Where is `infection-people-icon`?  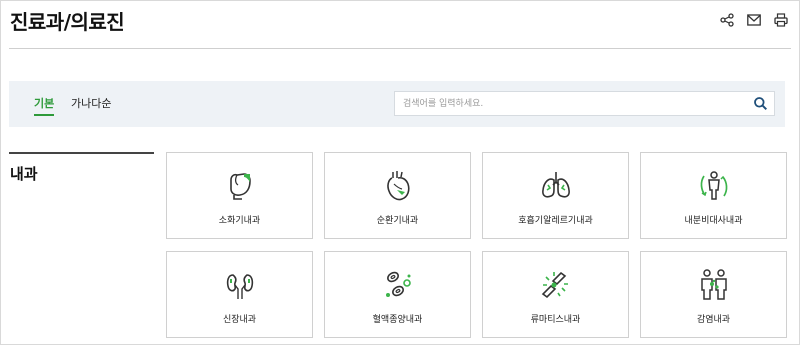 infection-people-icon is located at coordinates (713, 284).